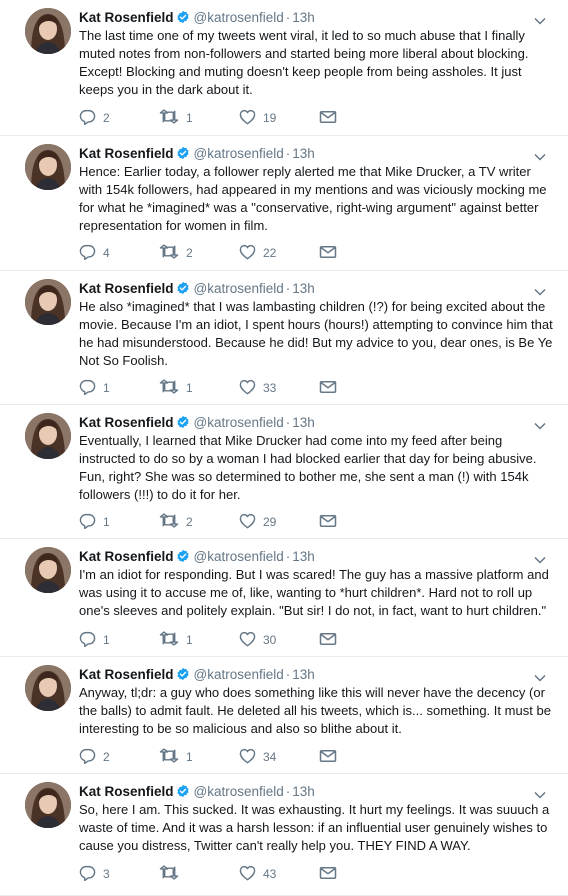 The width and height of the screenshot is (568, 896). I want to click on like-button: 29, so click(279, 522).